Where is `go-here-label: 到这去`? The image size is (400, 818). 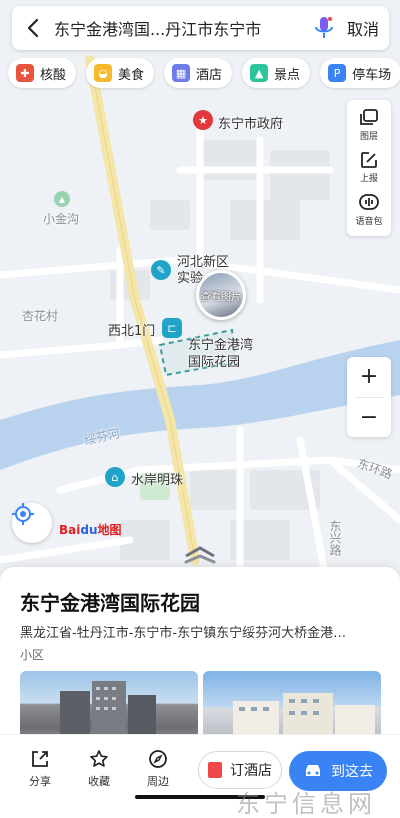
go-here-label: 到这去 is located at coordinates (352, 772).